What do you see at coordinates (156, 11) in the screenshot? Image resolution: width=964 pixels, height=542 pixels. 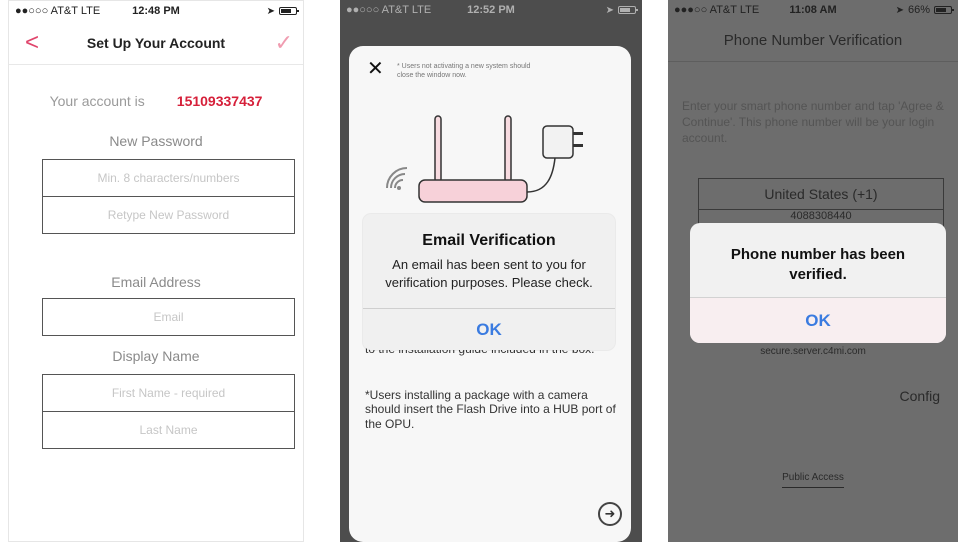 I see `status-bar: ●●○○○ AT&T LTE 12:48 PM ➤` at bounding box center [156, 11].